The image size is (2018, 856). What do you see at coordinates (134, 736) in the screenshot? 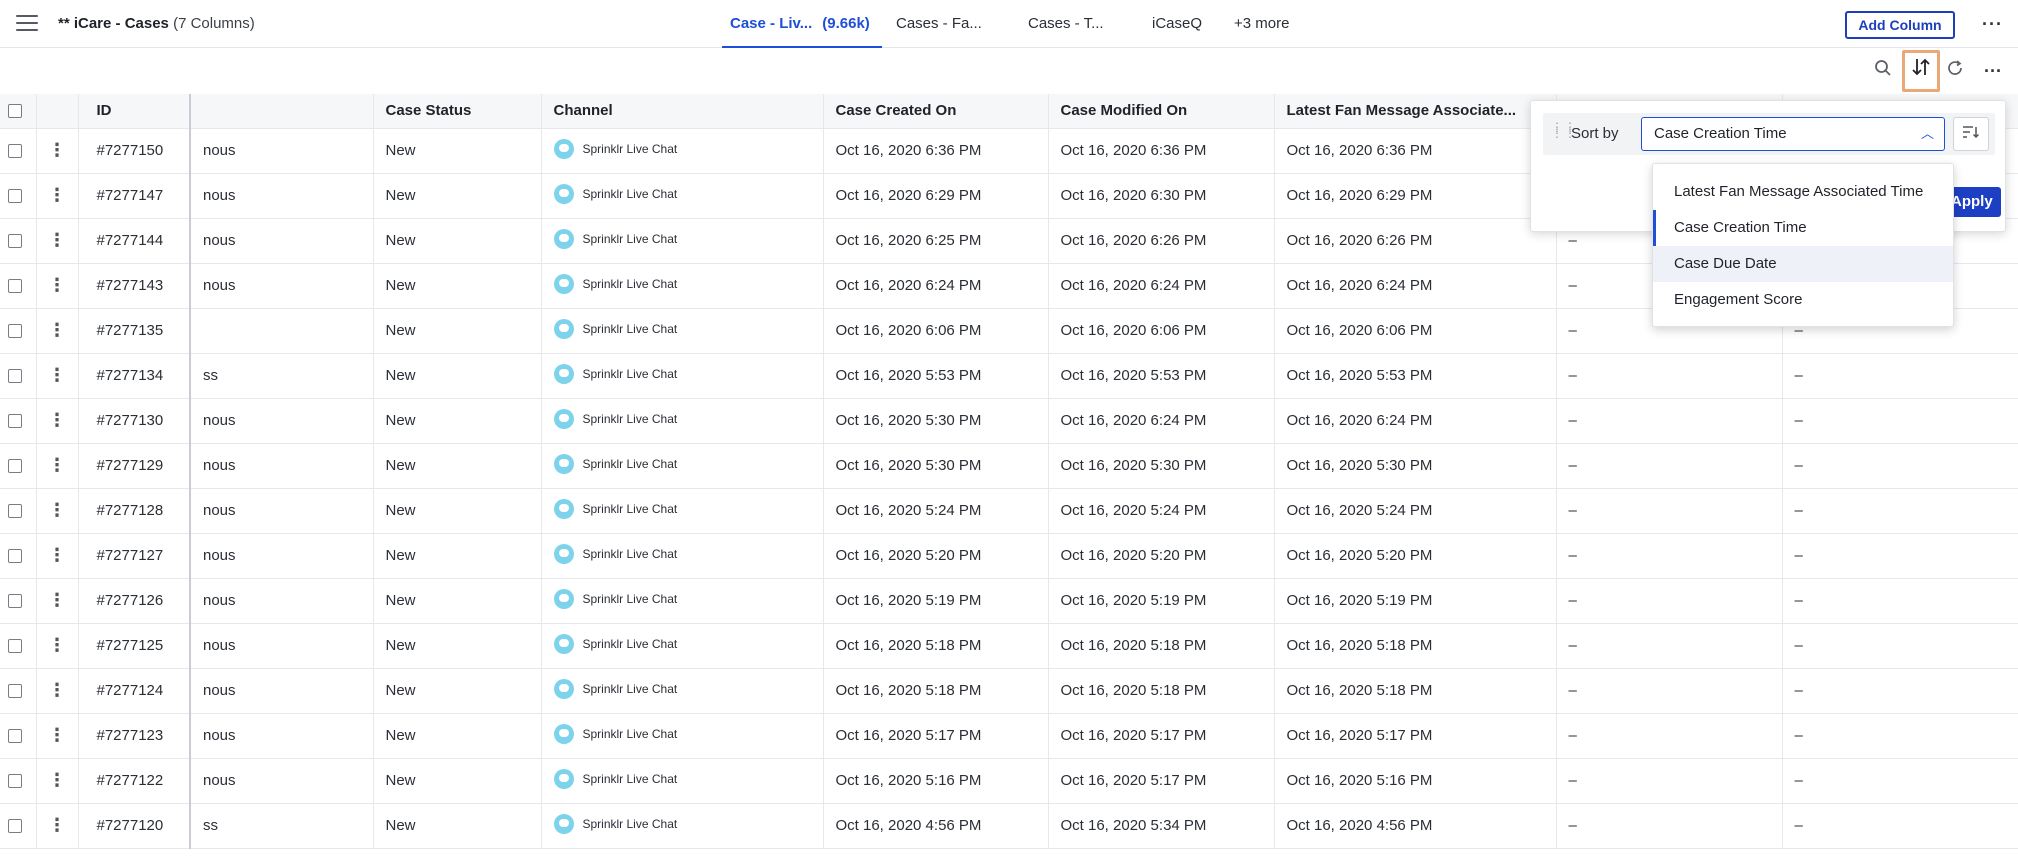
I see `case-id: #7277123` at bounding box center [134, 736].